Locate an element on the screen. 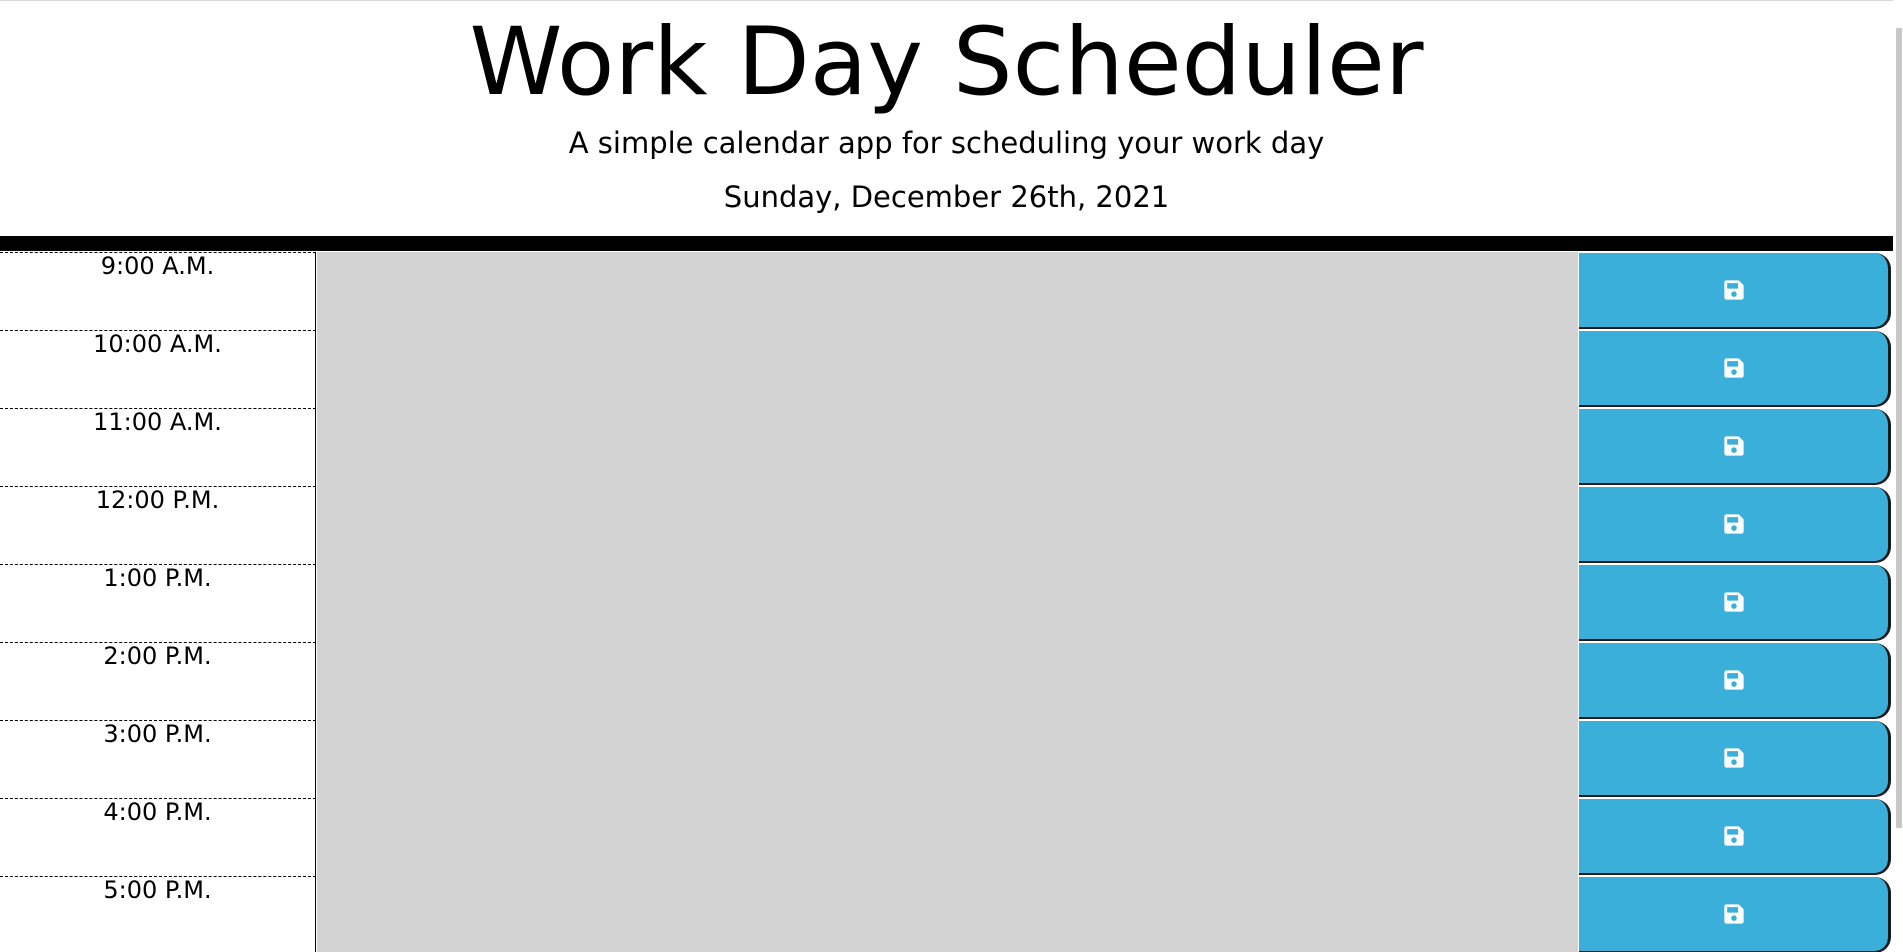  hour-label: 11:00 A.M. is located at coordinates (158, 447).